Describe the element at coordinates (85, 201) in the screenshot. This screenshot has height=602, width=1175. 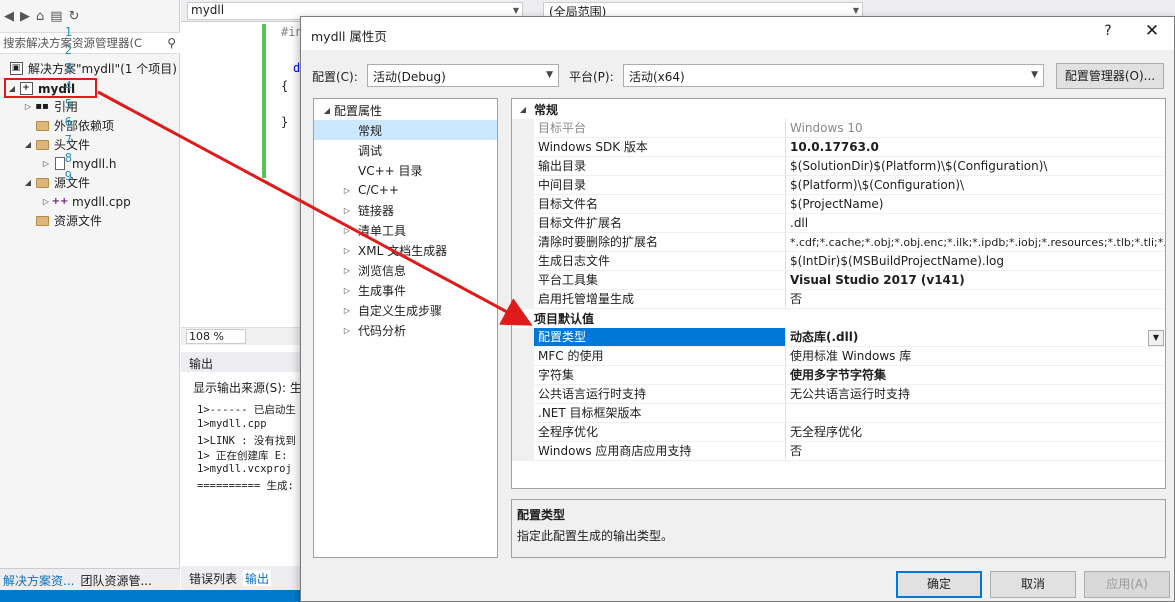
I see `source-file-node: ▷ ++ mydll.cpp` at that location.